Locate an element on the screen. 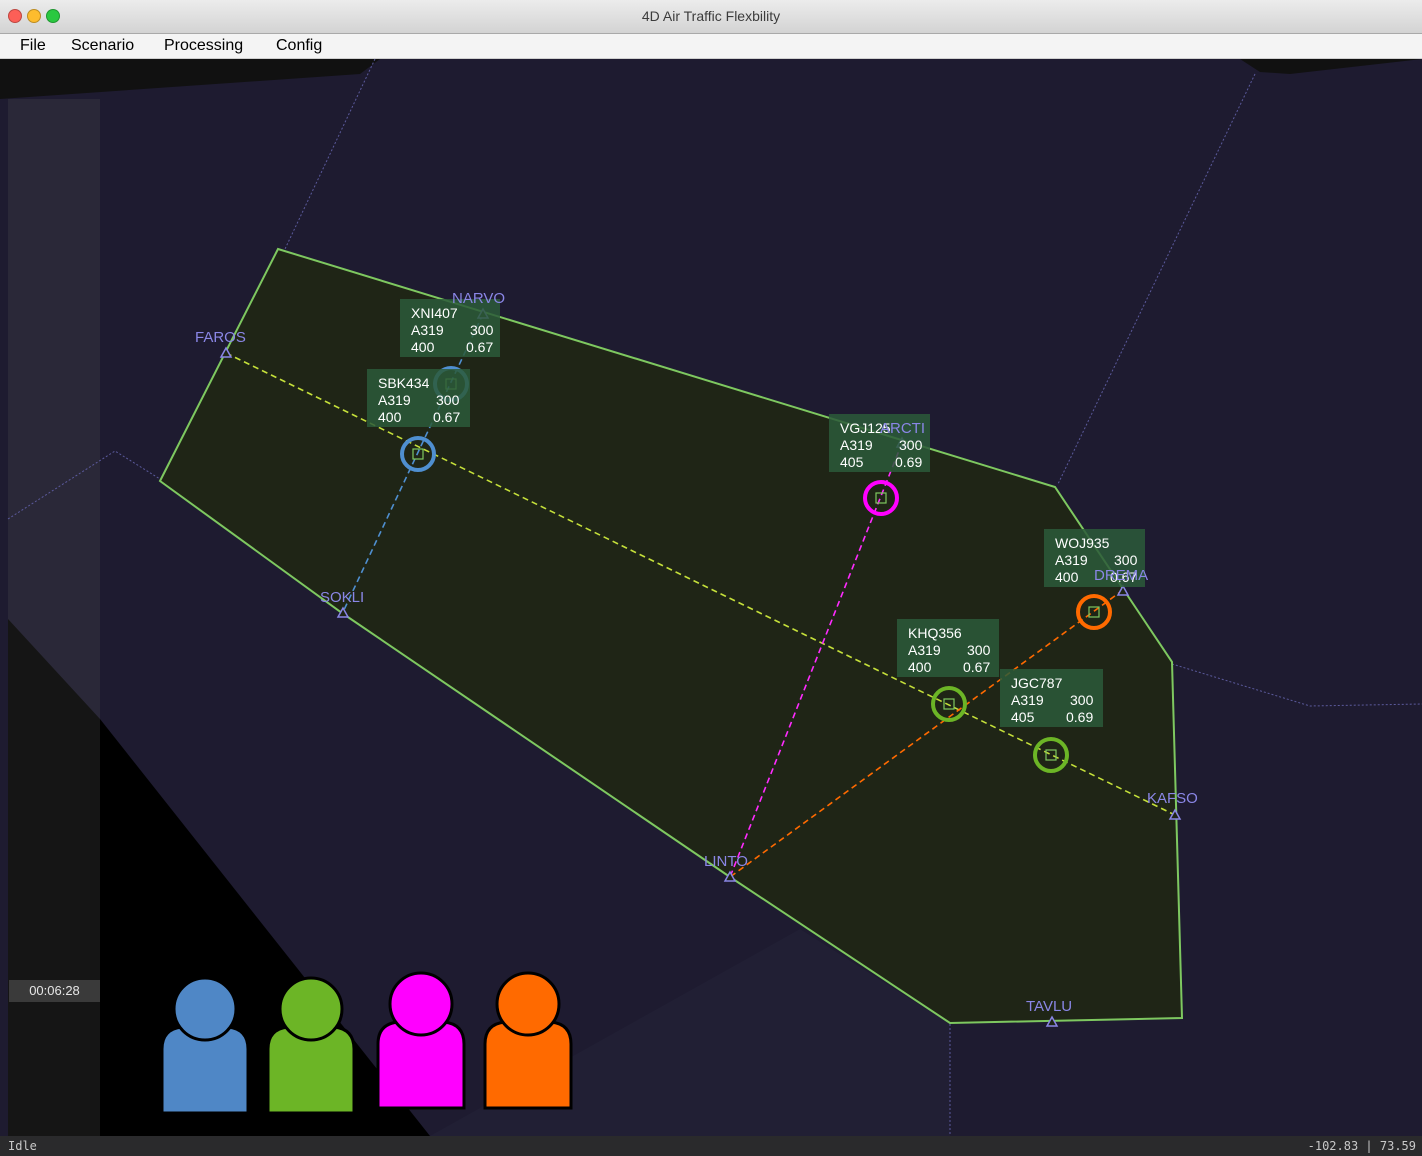 Image resolution: width=1422 pixels, height=1156 pixels. flight-callsign: JGC787 is located at coordinates (1037, 683).